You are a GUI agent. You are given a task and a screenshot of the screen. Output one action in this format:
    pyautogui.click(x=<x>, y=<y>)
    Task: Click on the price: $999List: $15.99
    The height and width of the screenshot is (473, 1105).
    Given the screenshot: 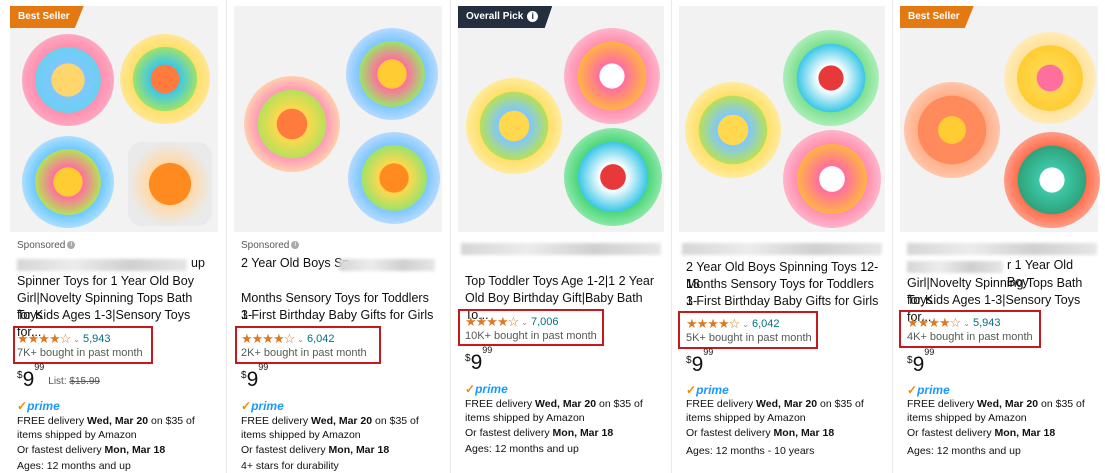 What is the action you would take?
    pyautogui.click(x=58, y=377)
    